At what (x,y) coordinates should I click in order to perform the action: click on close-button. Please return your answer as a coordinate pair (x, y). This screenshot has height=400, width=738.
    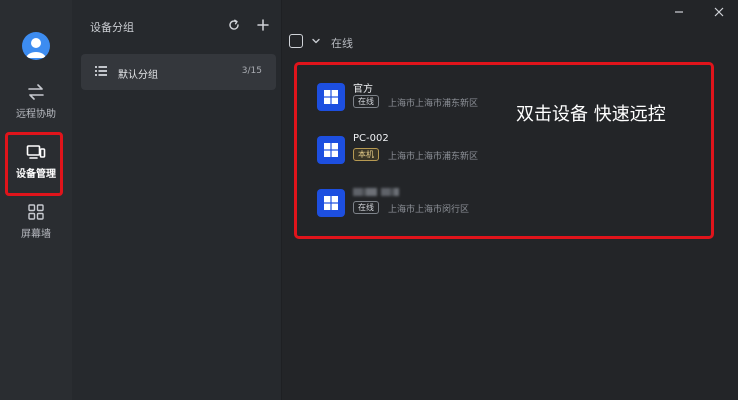
    Looking at the image, I should click on (719, 12).